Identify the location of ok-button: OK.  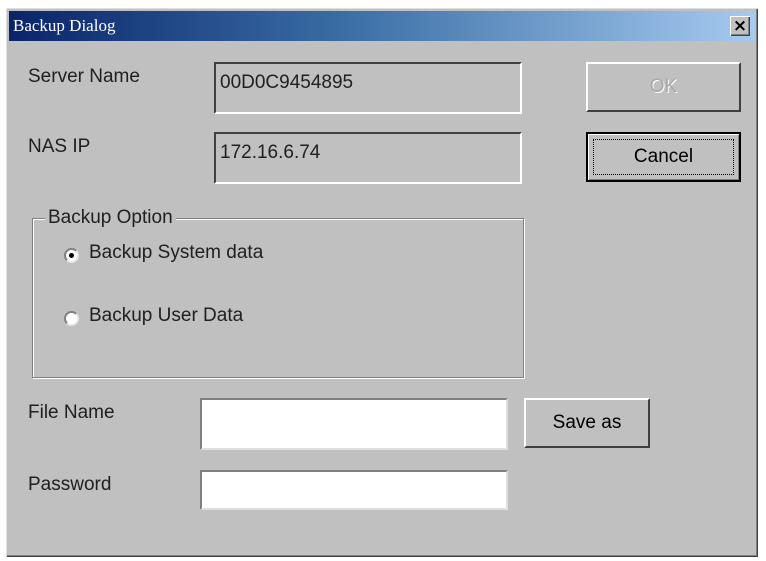
(663, 87).